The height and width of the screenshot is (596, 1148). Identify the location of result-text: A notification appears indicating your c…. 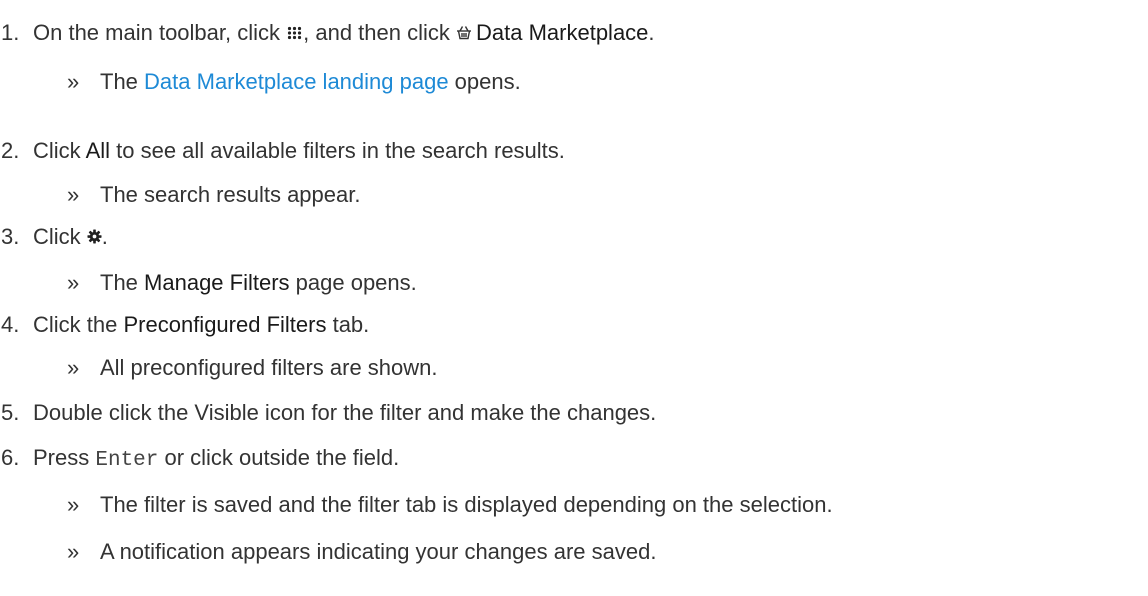
(378, 551).